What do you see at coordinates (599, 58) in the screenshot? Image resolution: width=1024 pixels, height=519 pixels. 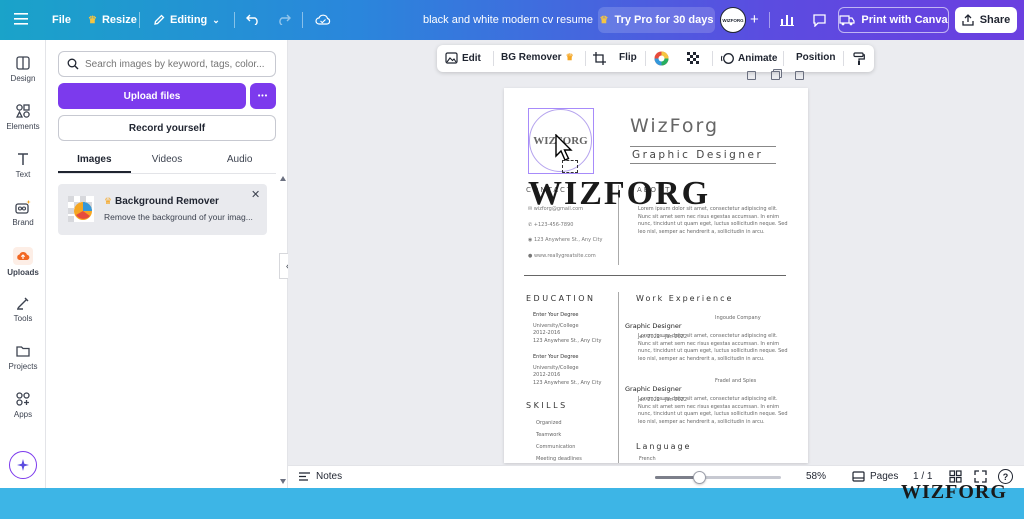 I see `crop-button` at bounding box center [599, 58].